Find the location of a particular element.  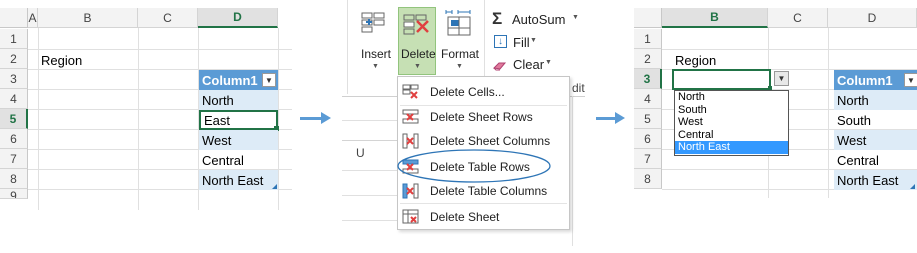

fill-dropdown-icon: ▼ is located at coordinates (533, 40).